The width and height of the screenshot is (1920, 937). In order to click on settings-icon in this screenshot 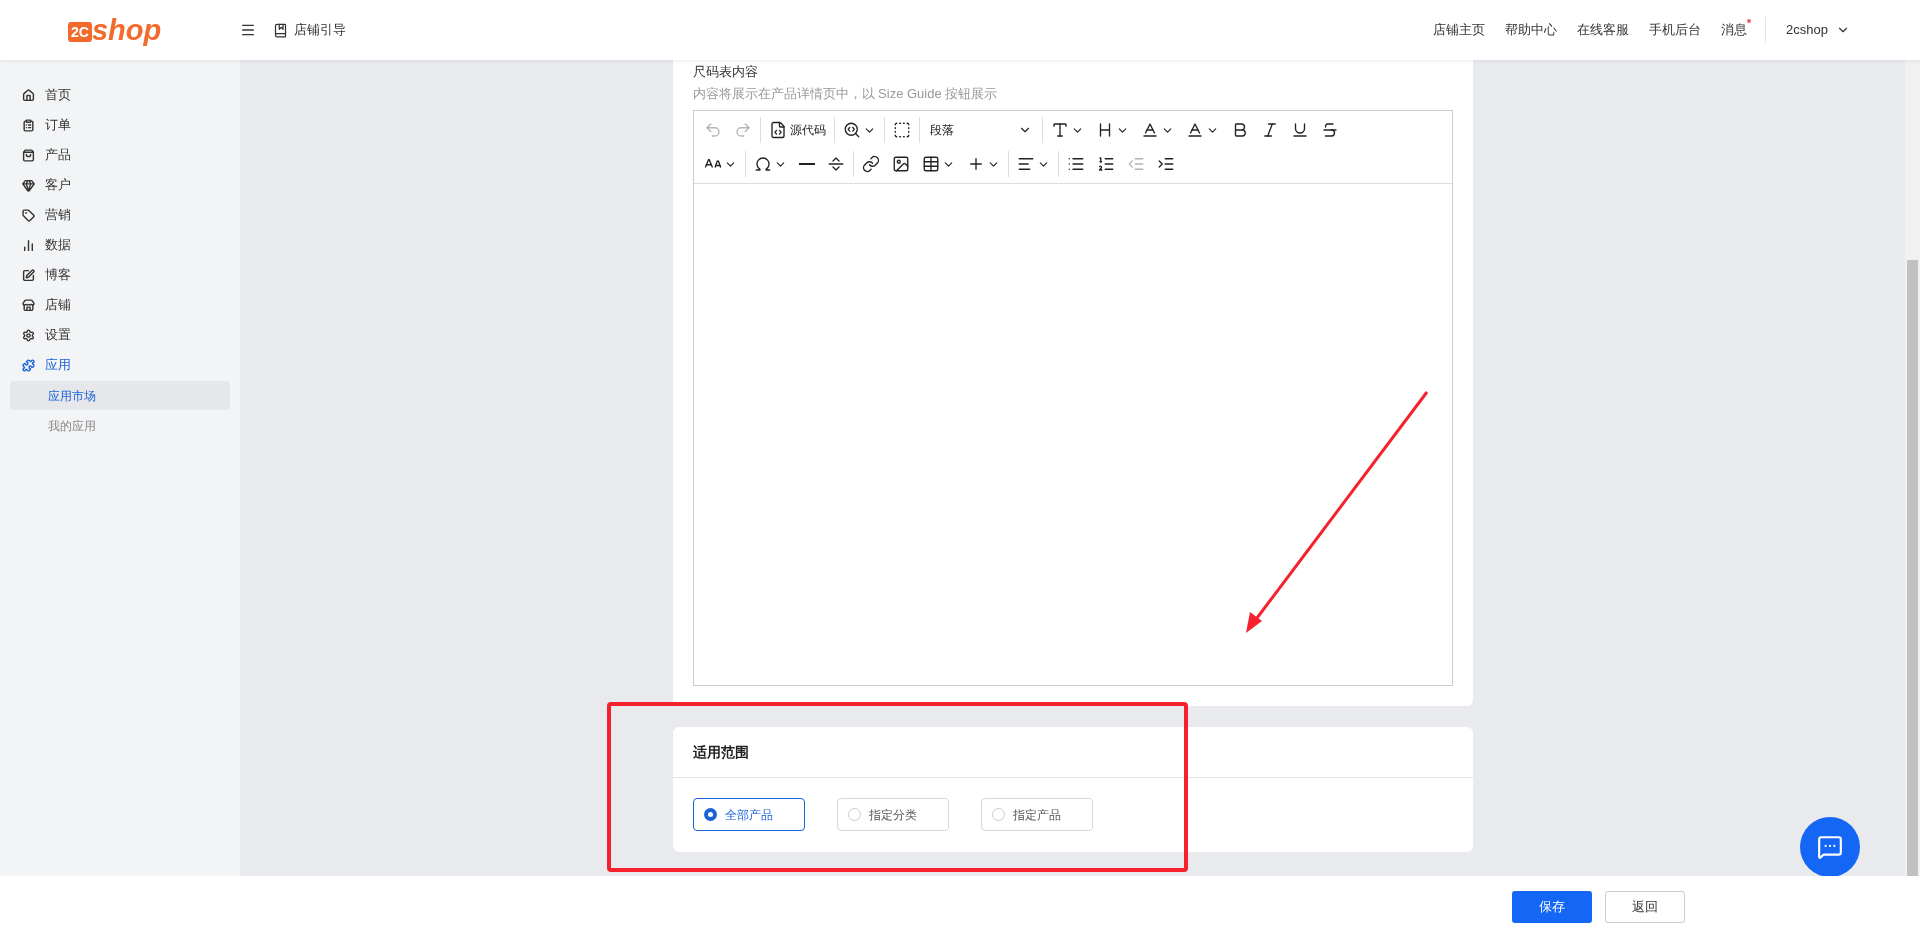, I will do `click(28, 335)`.